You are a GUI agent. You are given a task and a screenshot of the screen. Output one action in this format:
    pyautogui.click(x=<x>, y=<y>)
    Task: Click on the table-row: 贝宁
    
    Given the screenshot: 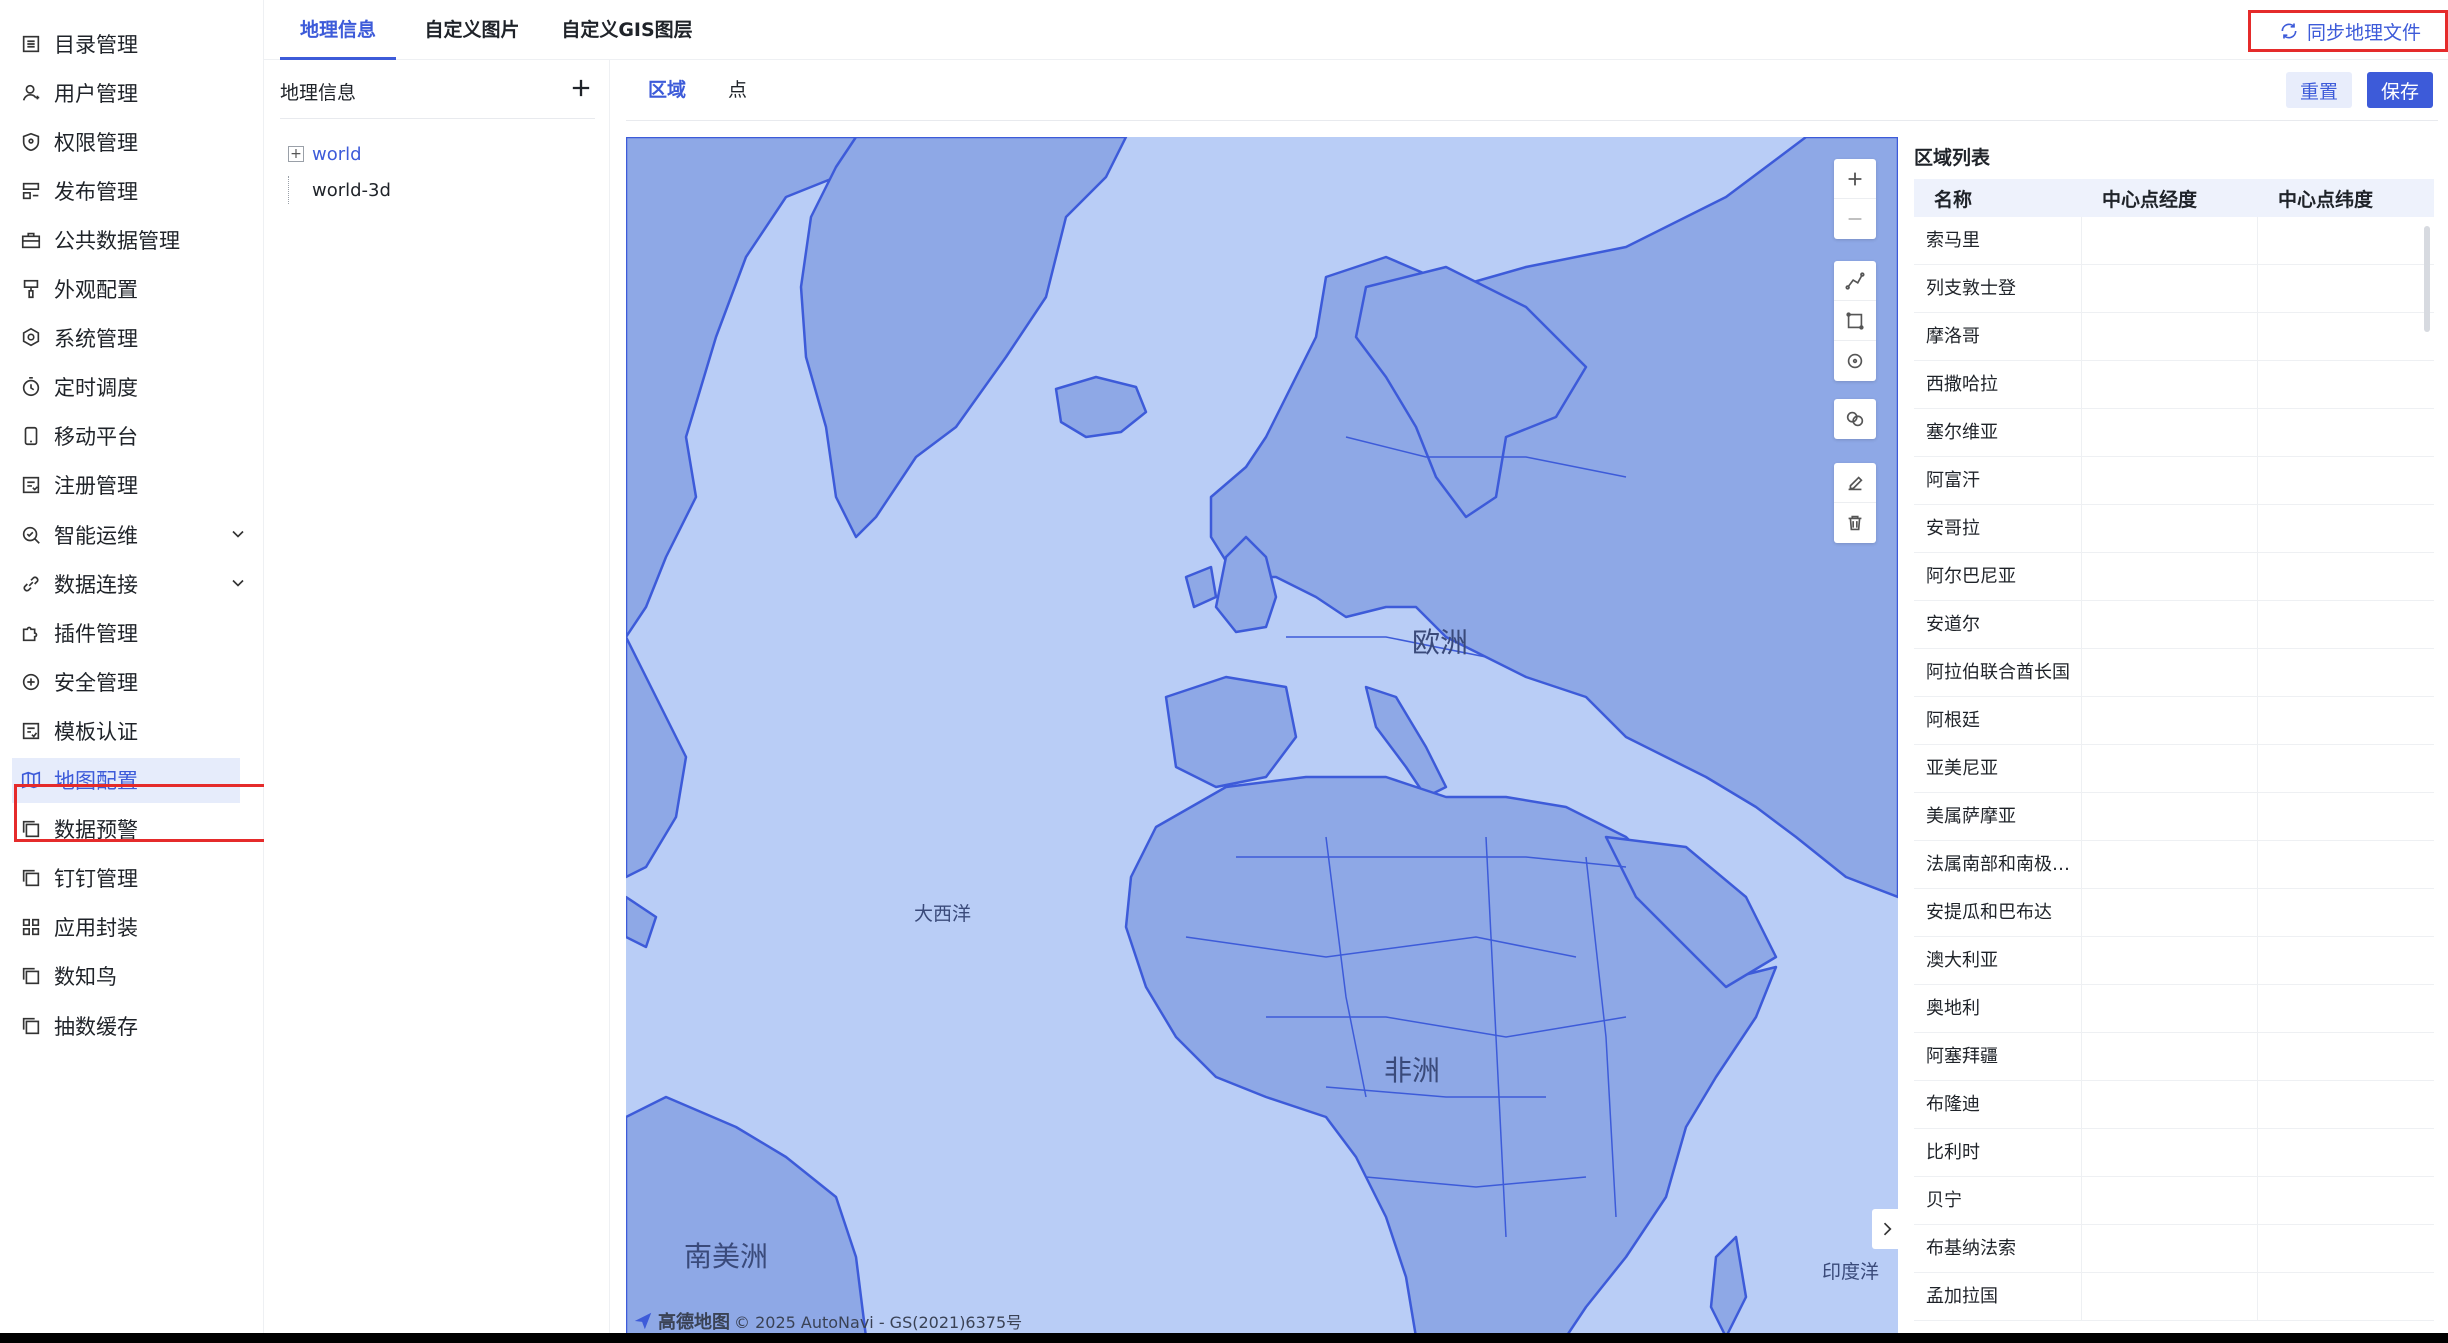 What is the action you would take?
    pyautogui.click(x=2174, y=1200)
    